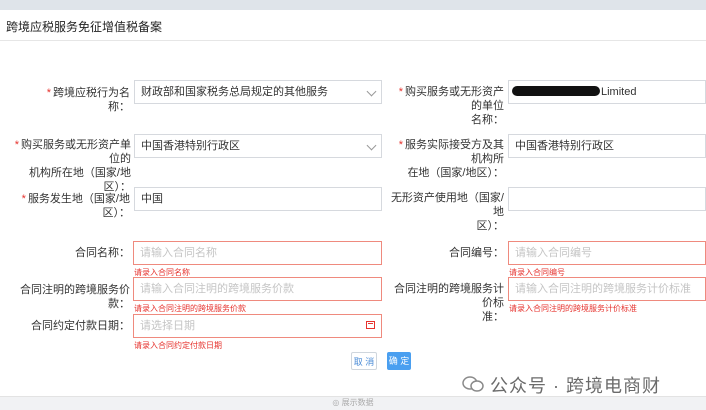 The image size is (706, 410). I want to click on label-buyer-name: * 购买服务或无形资产的单位 名称：, so click(451, 106).